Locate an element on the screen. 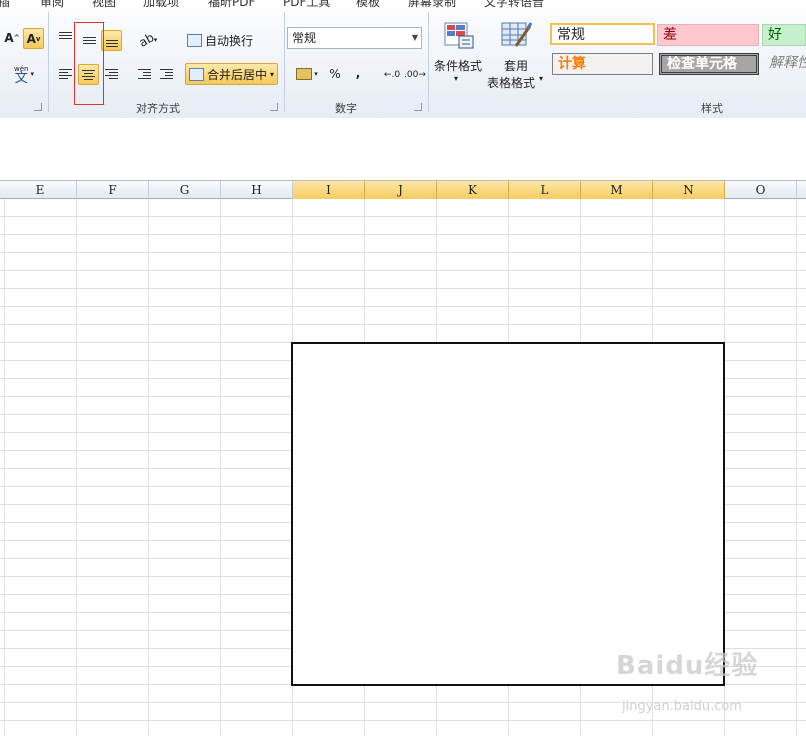  increase-font-icon: A ^ is located at coordinates (12, 38).